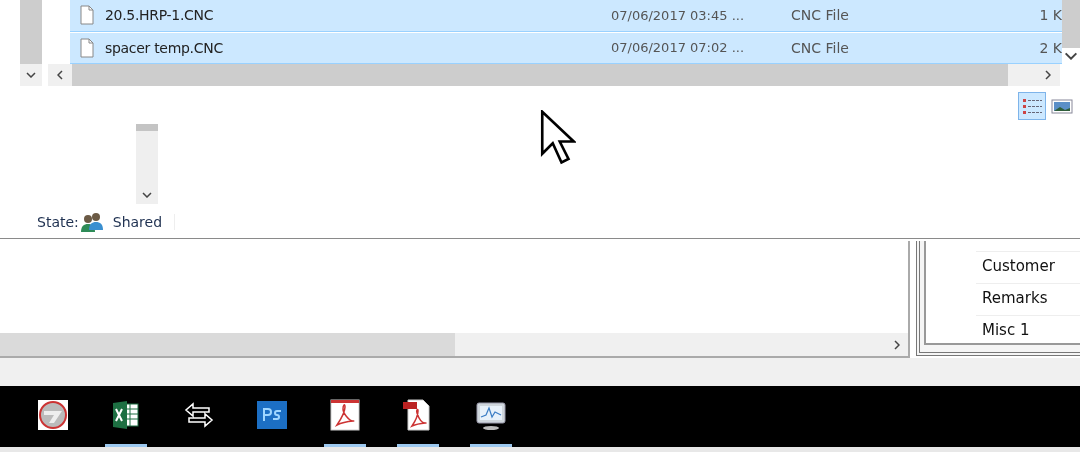  I want to click on pdf-icon, so click(345, 415).